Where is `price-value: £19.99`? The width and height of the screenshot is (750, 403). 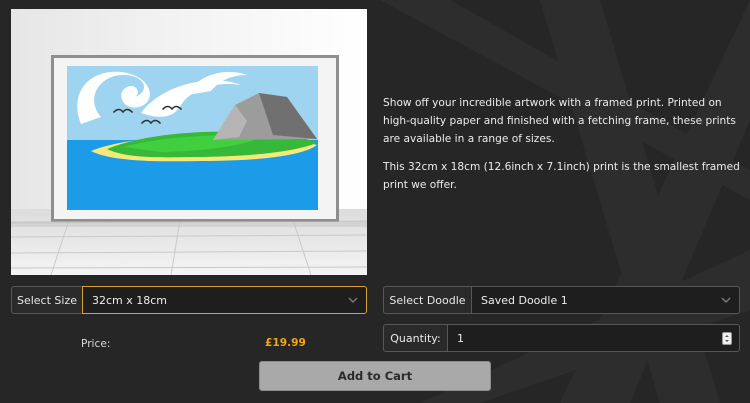
price-value: £19.99 is located at coordinates (285, 343).